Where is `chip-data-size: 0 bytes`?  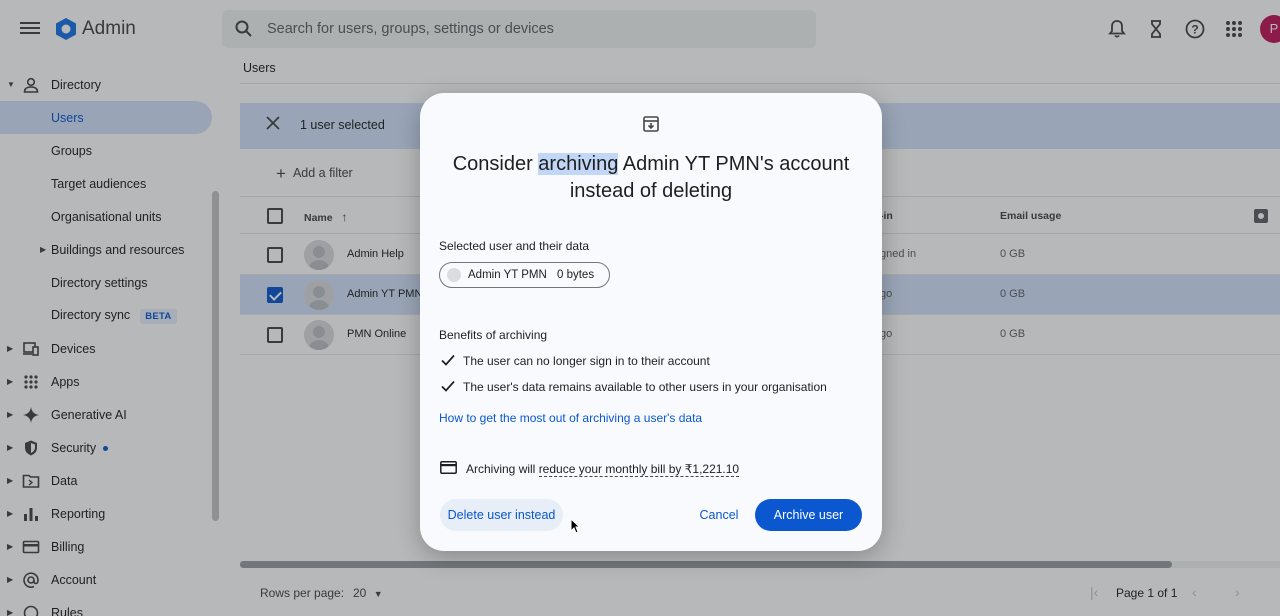 chip-data-size: 0 bytes is located at coordinates (576, 275).